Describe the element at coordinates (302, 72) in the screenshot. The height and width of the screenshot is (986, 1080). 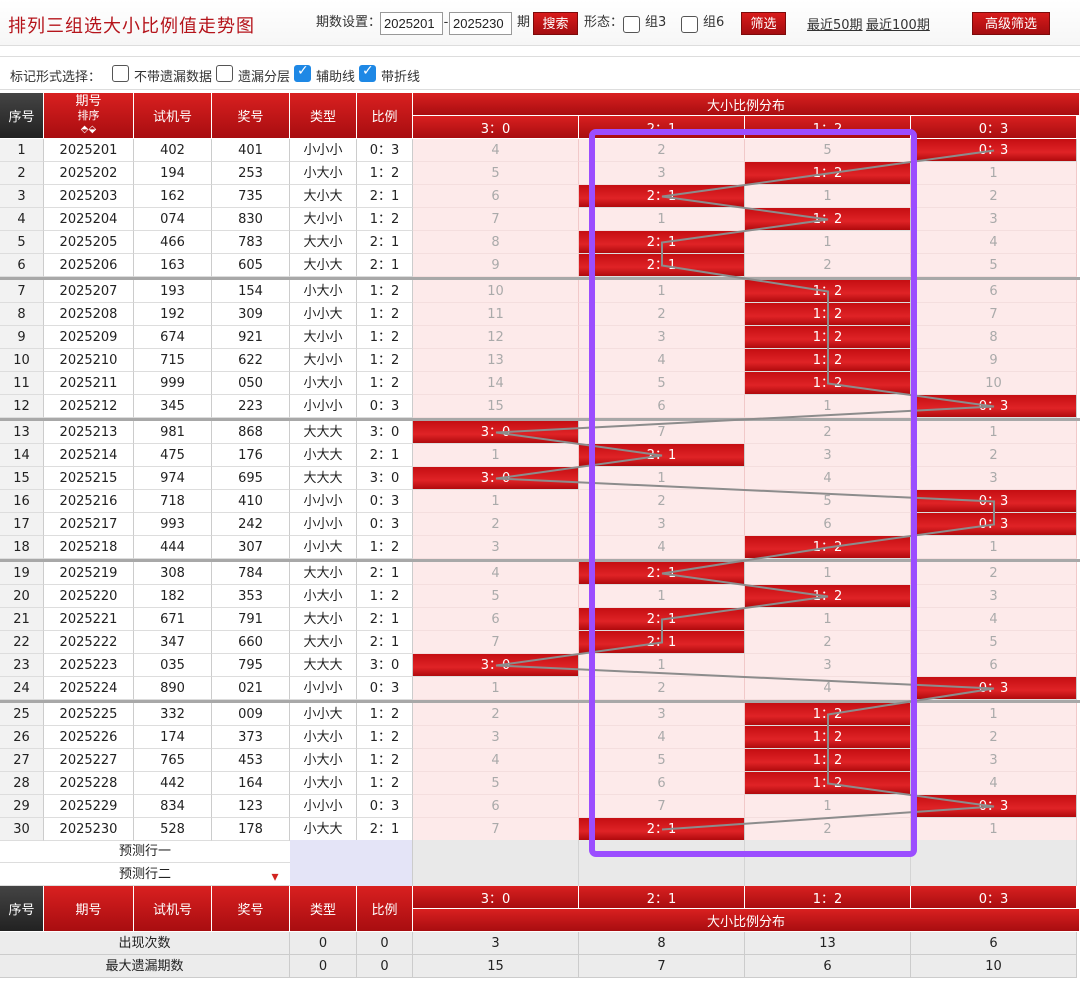
I see `guide-line-checkbox` at that location.